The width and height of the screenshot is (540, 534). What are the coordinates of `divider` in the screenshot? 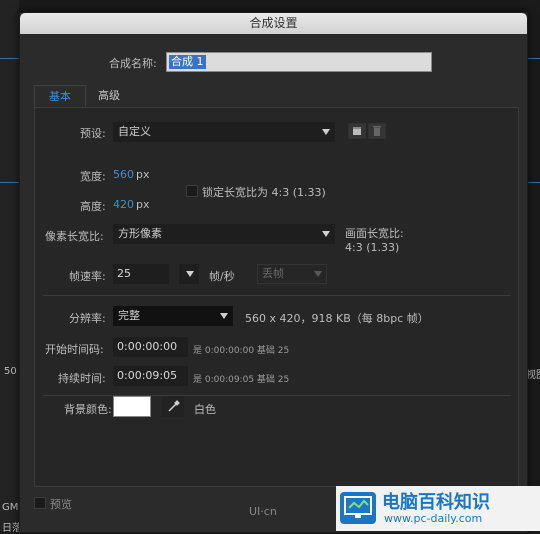 It's located at (277, 295).